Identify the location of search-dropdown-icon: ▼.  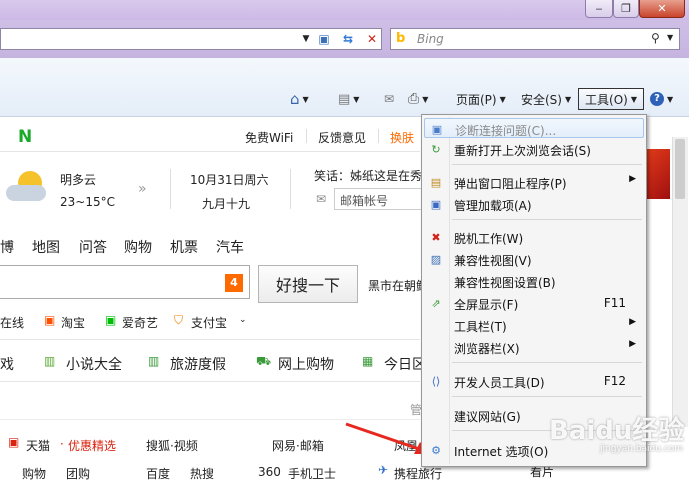
(670, 37).